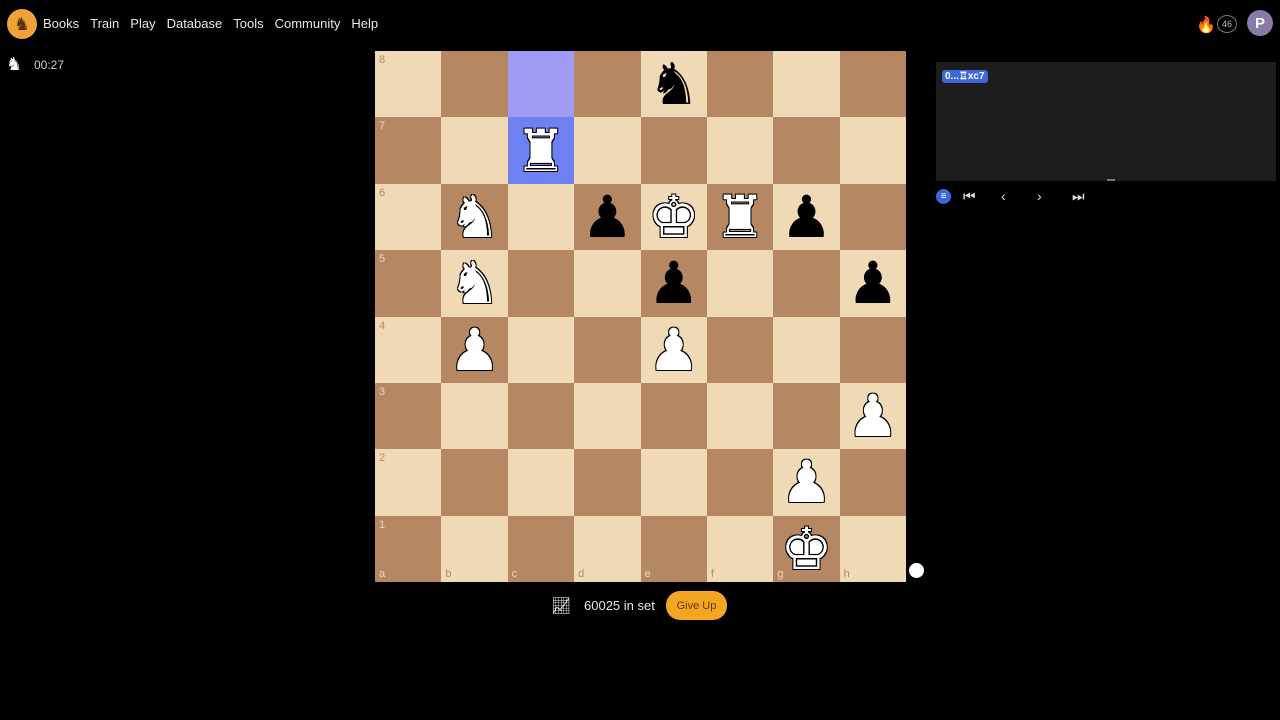 The height and width of the screenshot is (720, 1280). Describe the element at coordinates (541, 482) in the screenshot. I see `square-c2` at that location.